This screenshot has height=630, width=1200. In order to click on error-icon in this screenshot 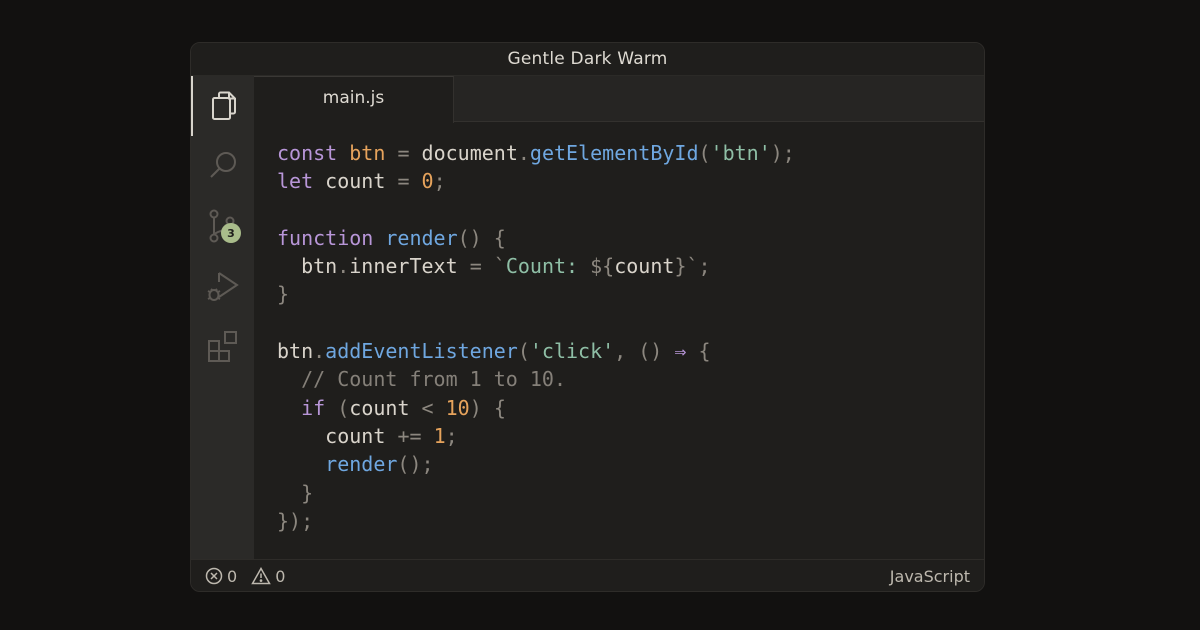, I will do `click(214, 576)`.